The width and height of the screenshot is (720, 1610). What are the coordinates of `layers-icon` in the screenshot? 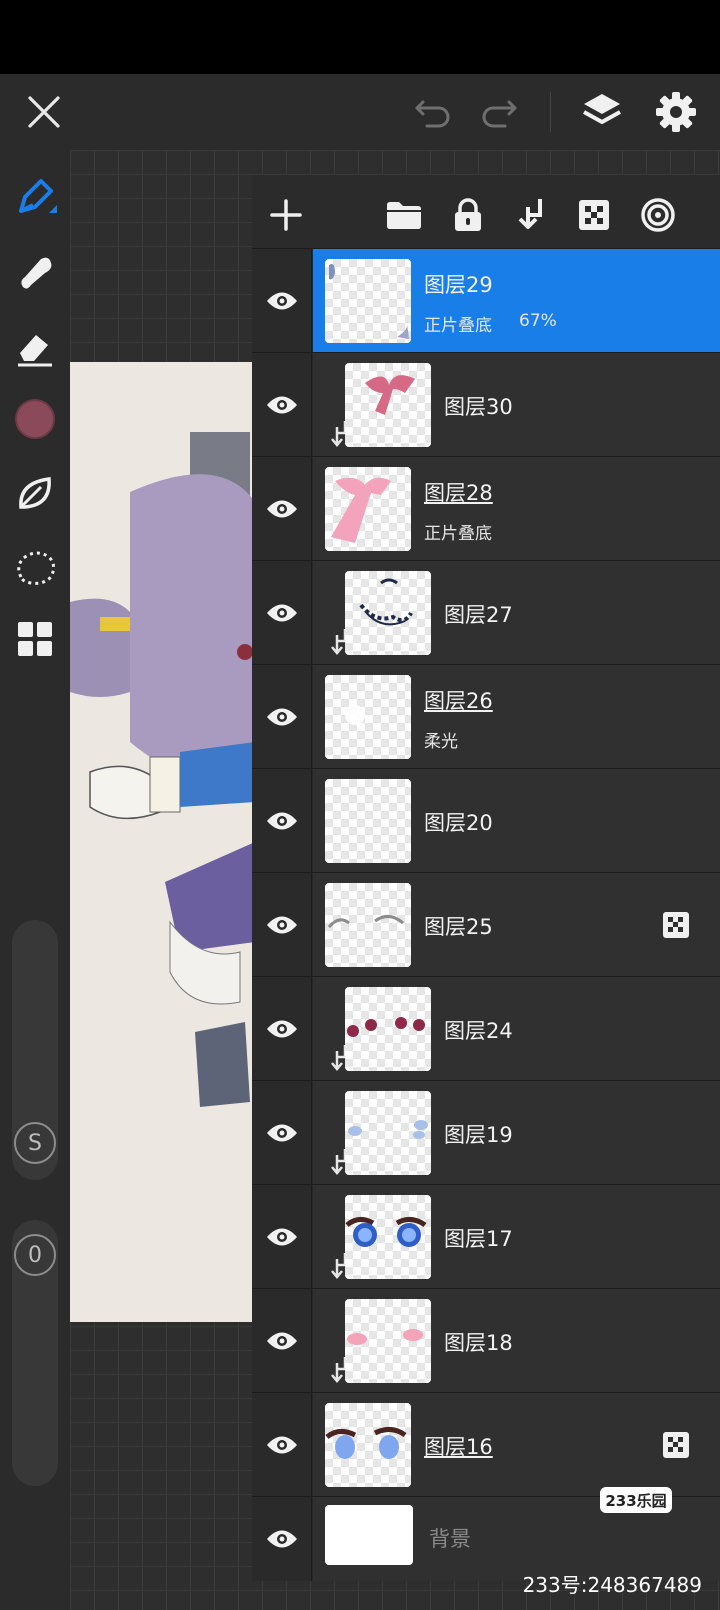 It's located at (602, 112).